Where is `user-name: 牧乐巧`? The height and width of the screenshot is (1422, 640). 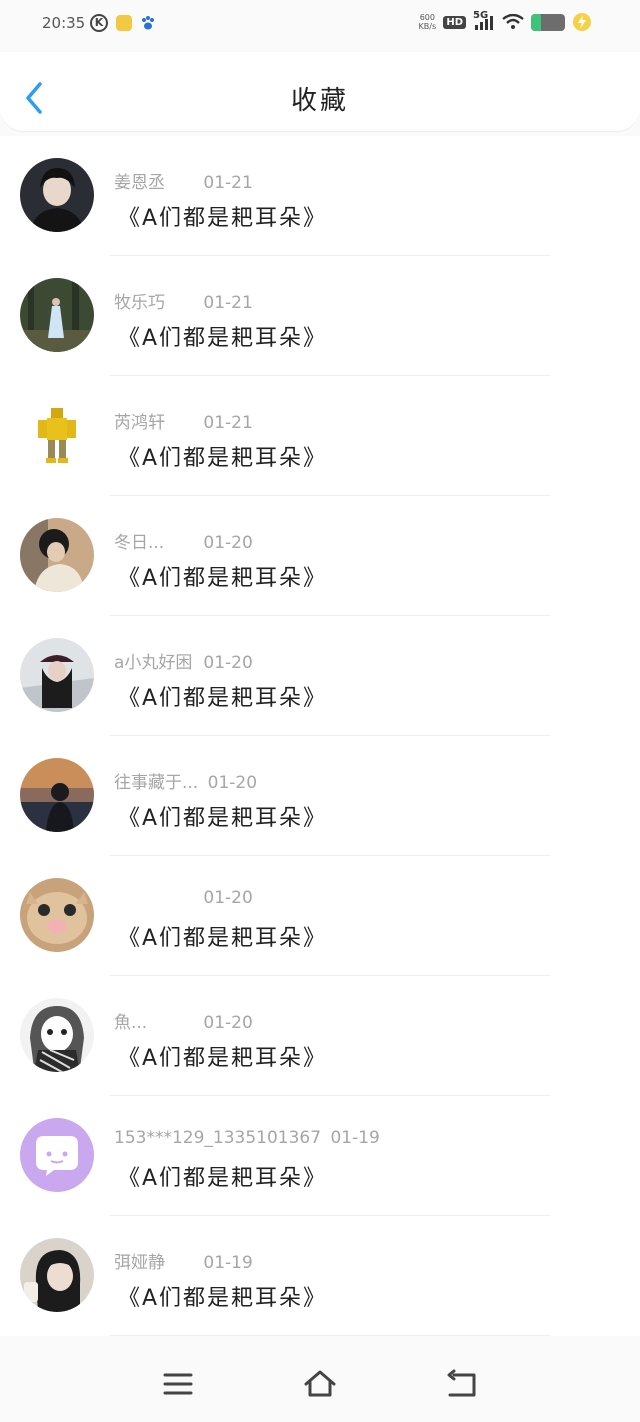
user-name: 牧乐巧 is located at coordinates (139, 303).